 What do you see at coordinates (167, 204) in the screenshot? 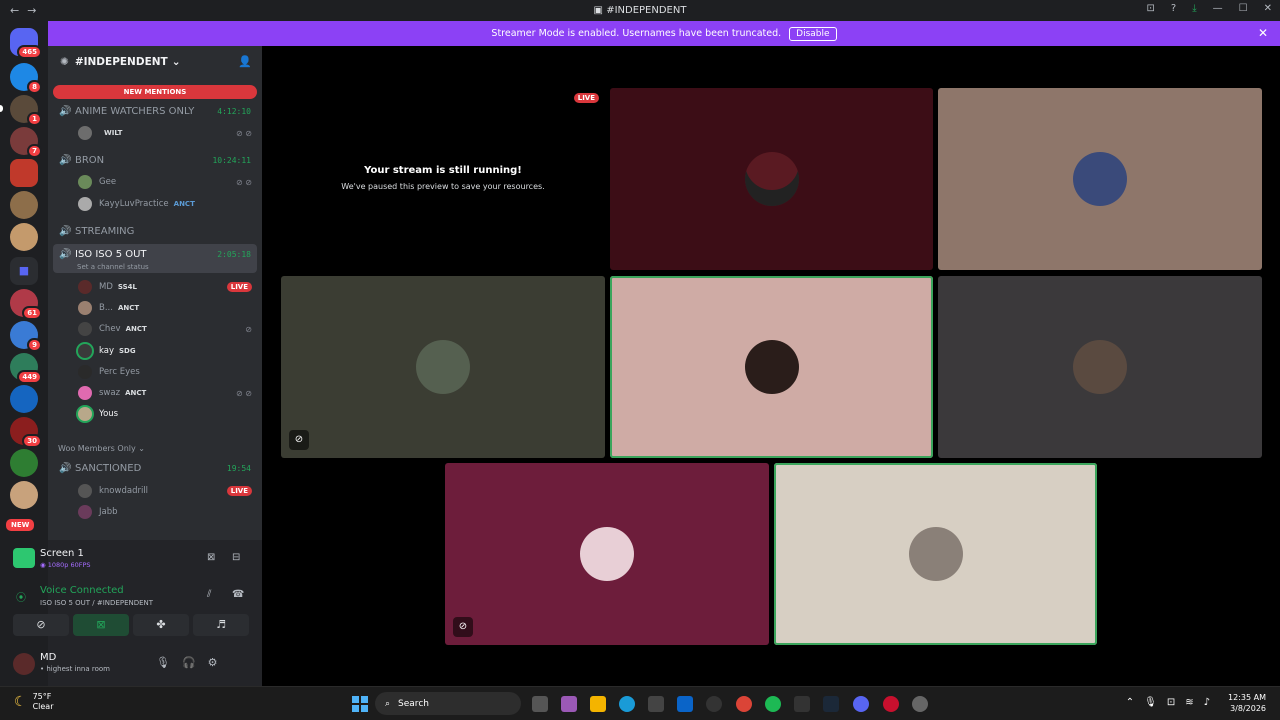
I see `member-row: KayyLuvPractice ANCT` at bounding box center [167, 204].